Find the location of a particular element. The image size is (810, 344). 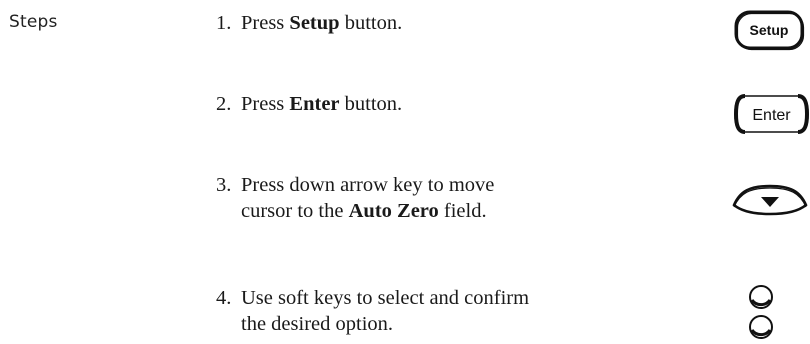

step-text-line1: Press down arrow key to move is located at coordinates (368, 185).